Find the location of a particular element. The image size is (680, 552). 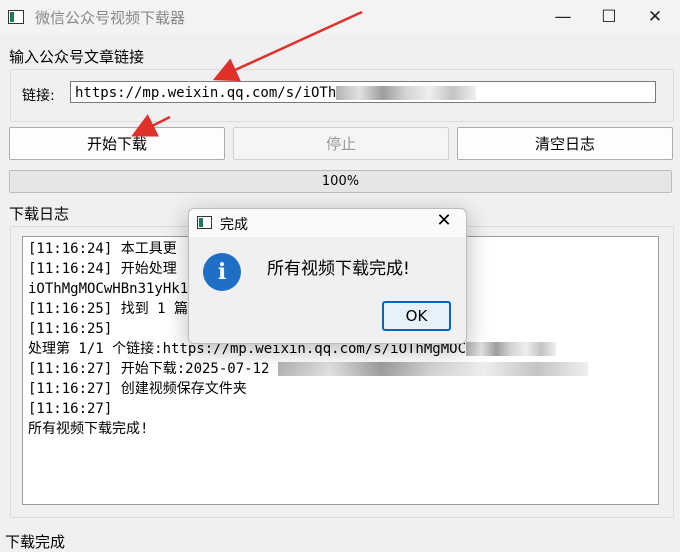

dialog-title-bar: 完成 ✕ is located at coordinates (327, 223).